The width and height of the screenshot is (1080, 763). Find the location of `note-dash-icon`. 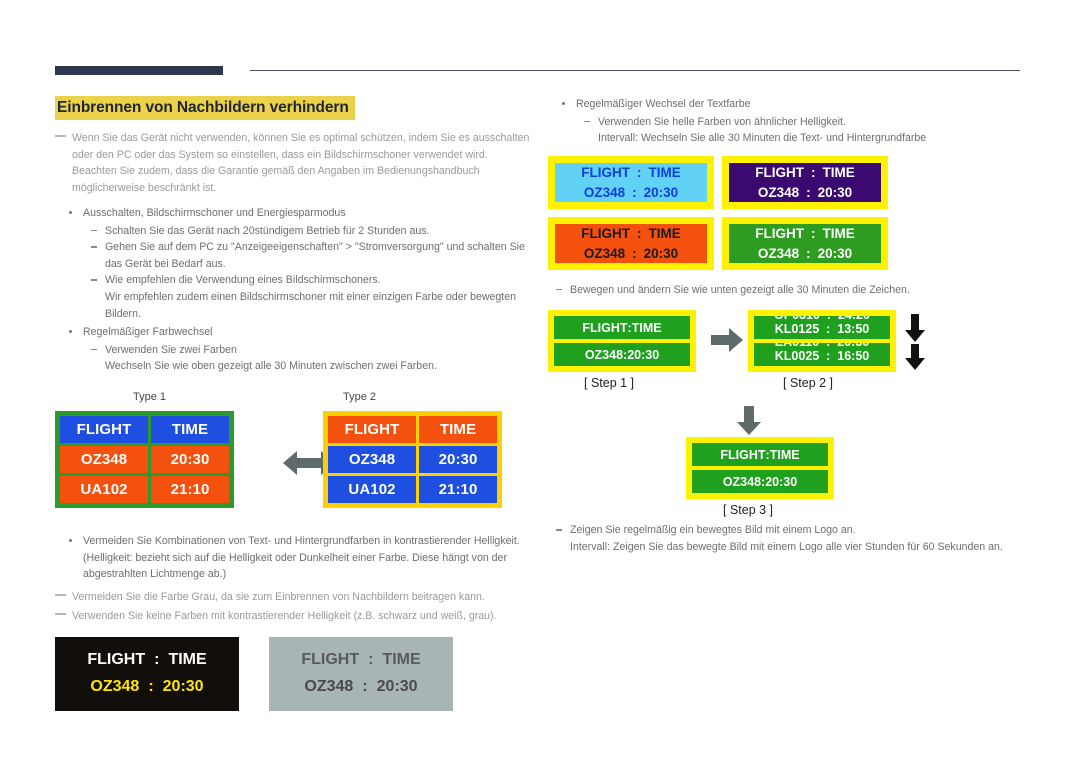

note-dash-icon is located at coordinates (60, 594).